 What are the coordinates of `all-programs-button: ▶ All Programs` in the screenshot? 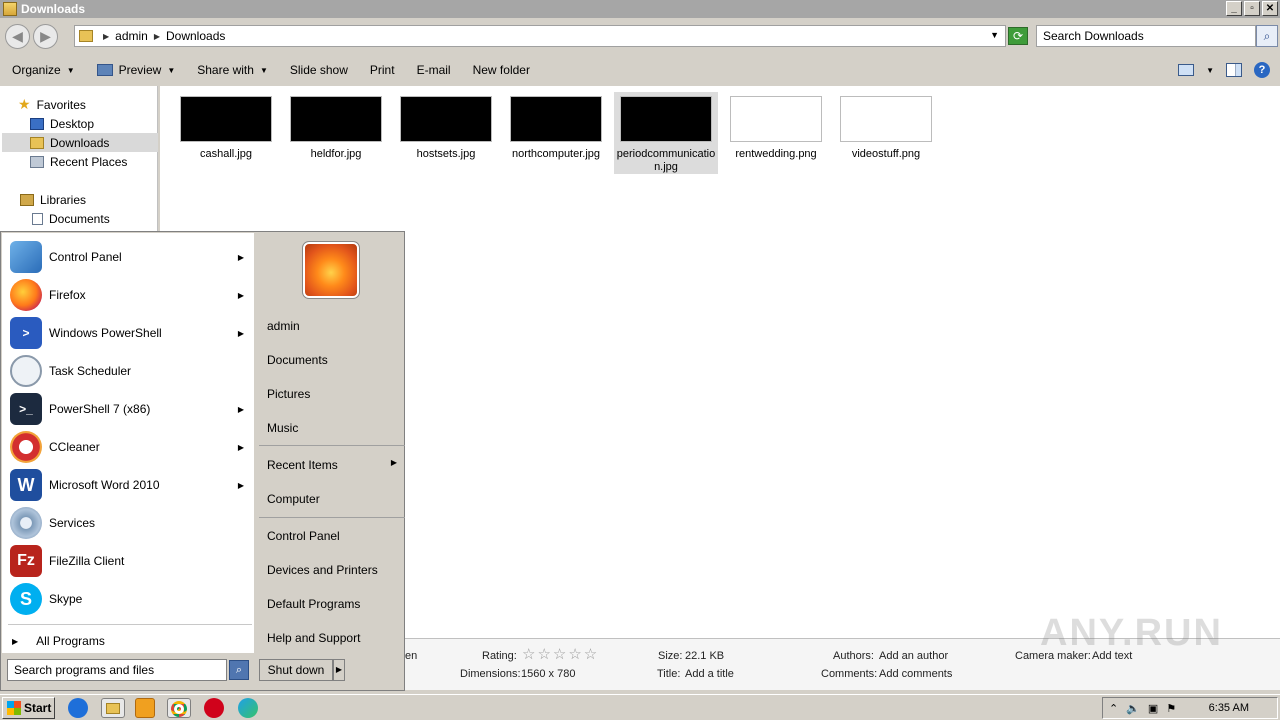 It's located at (58, 641).